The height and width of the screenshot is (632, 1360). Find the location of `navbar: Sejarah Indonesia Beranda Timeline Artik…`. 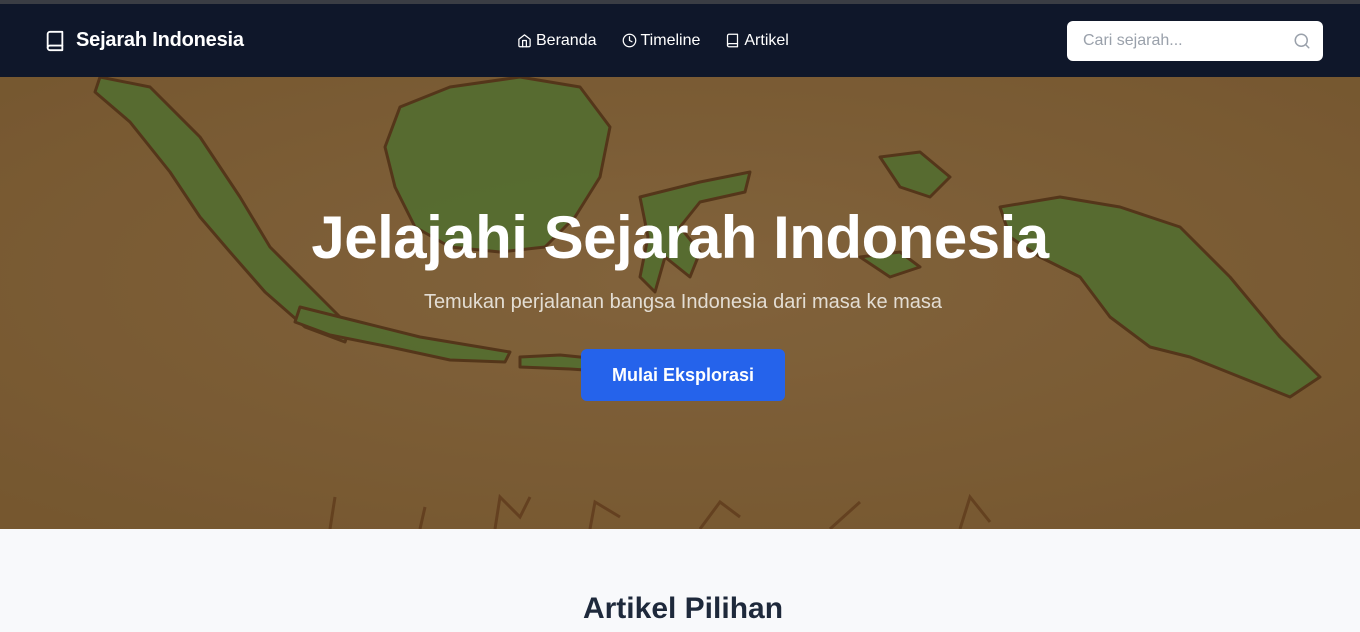

navbar: Sejarah Indonesia Beranda Timeline Artik… is located at coordinates (680, 40).